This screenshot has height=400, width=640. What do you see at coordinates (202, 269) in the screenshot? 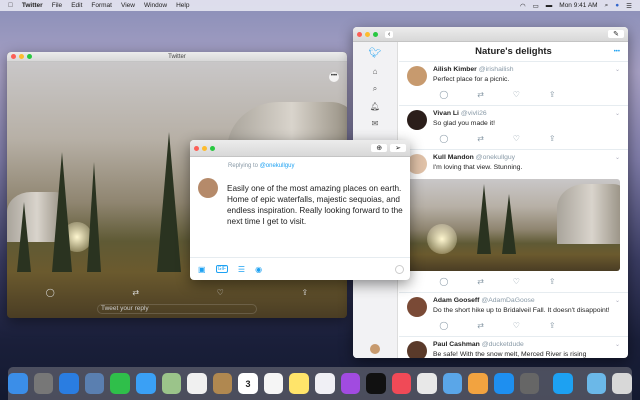
I see `image-icon: ▣` at bounding box center [202, 269].